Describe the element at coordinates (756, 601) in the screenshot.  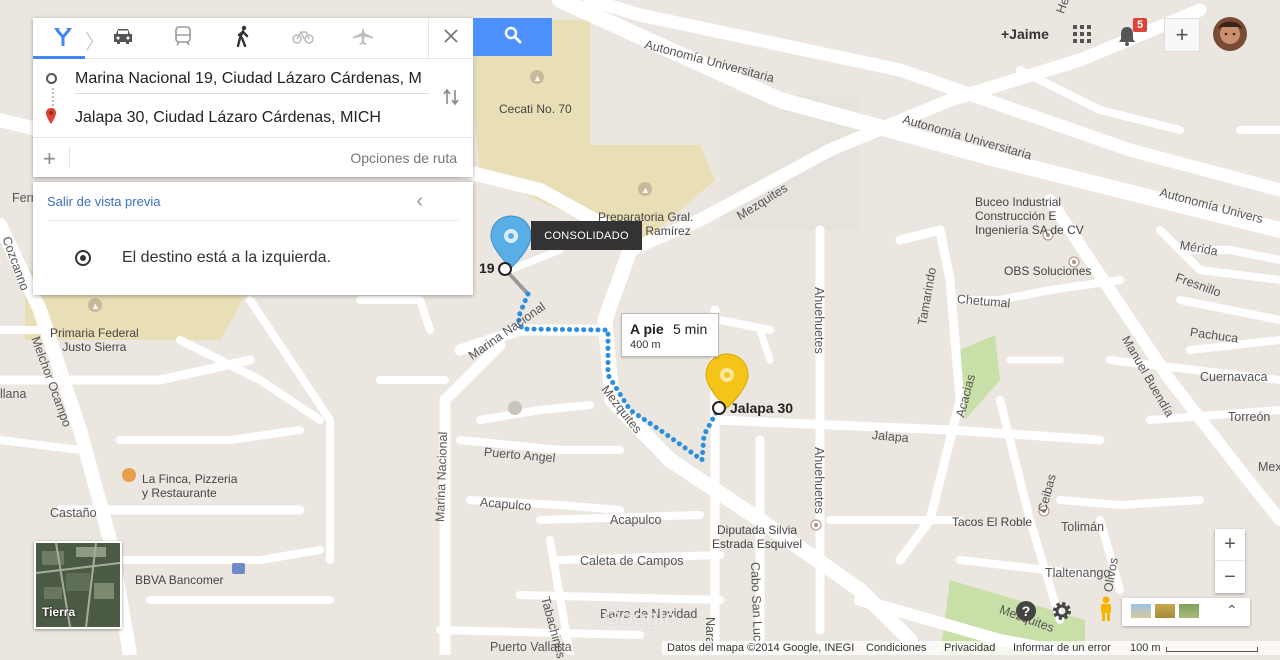
I see `road-label: Cabo San Luc` at that location.